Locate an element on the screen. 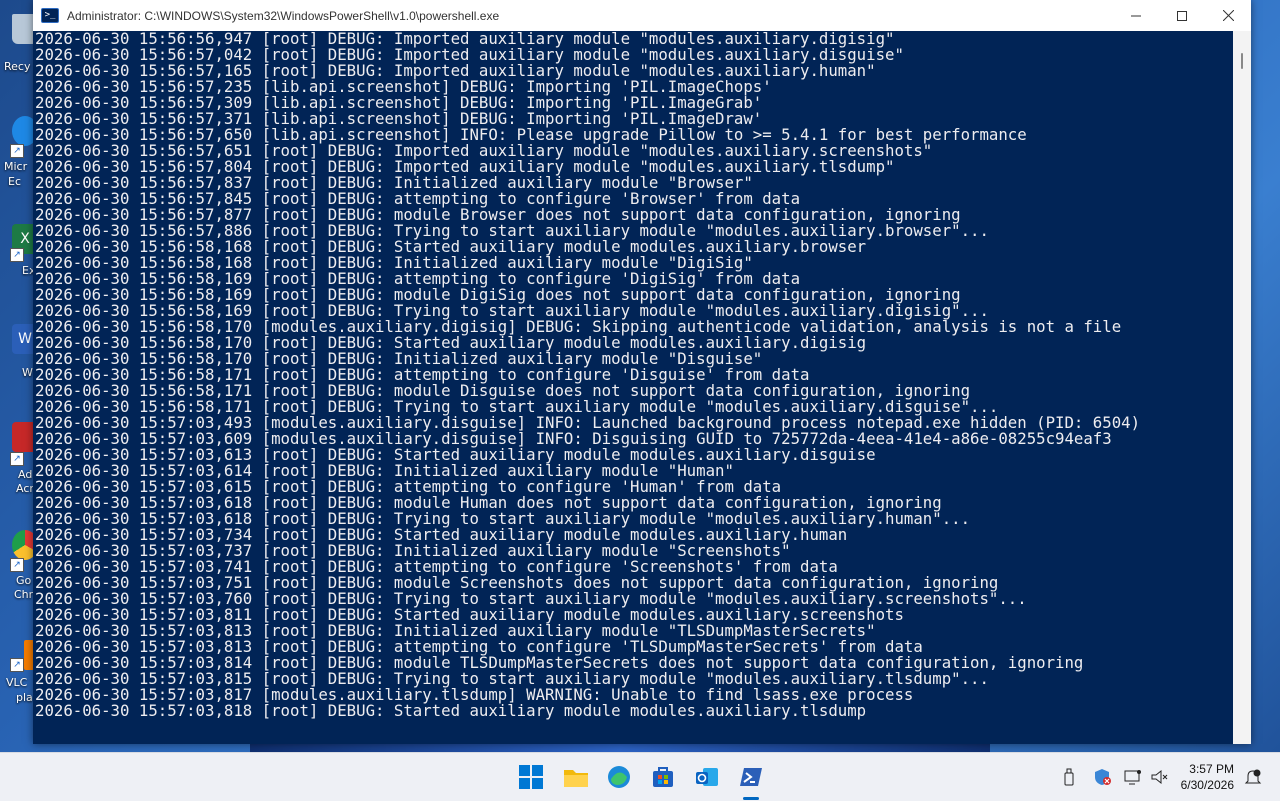  window-controls is located at coordinates (1182, 15).